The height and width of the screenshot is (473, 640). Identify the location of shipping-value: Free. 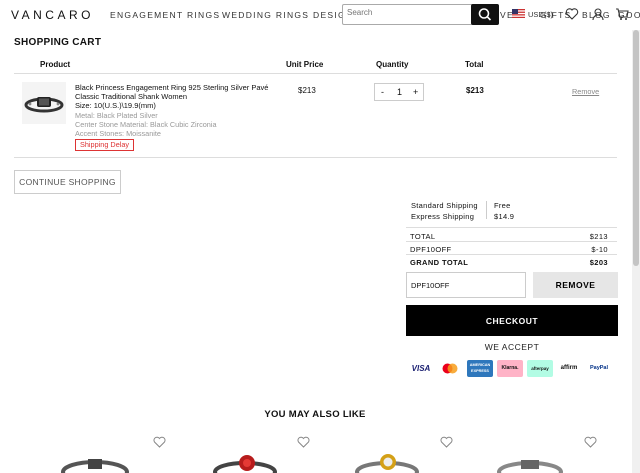
(502, 205).